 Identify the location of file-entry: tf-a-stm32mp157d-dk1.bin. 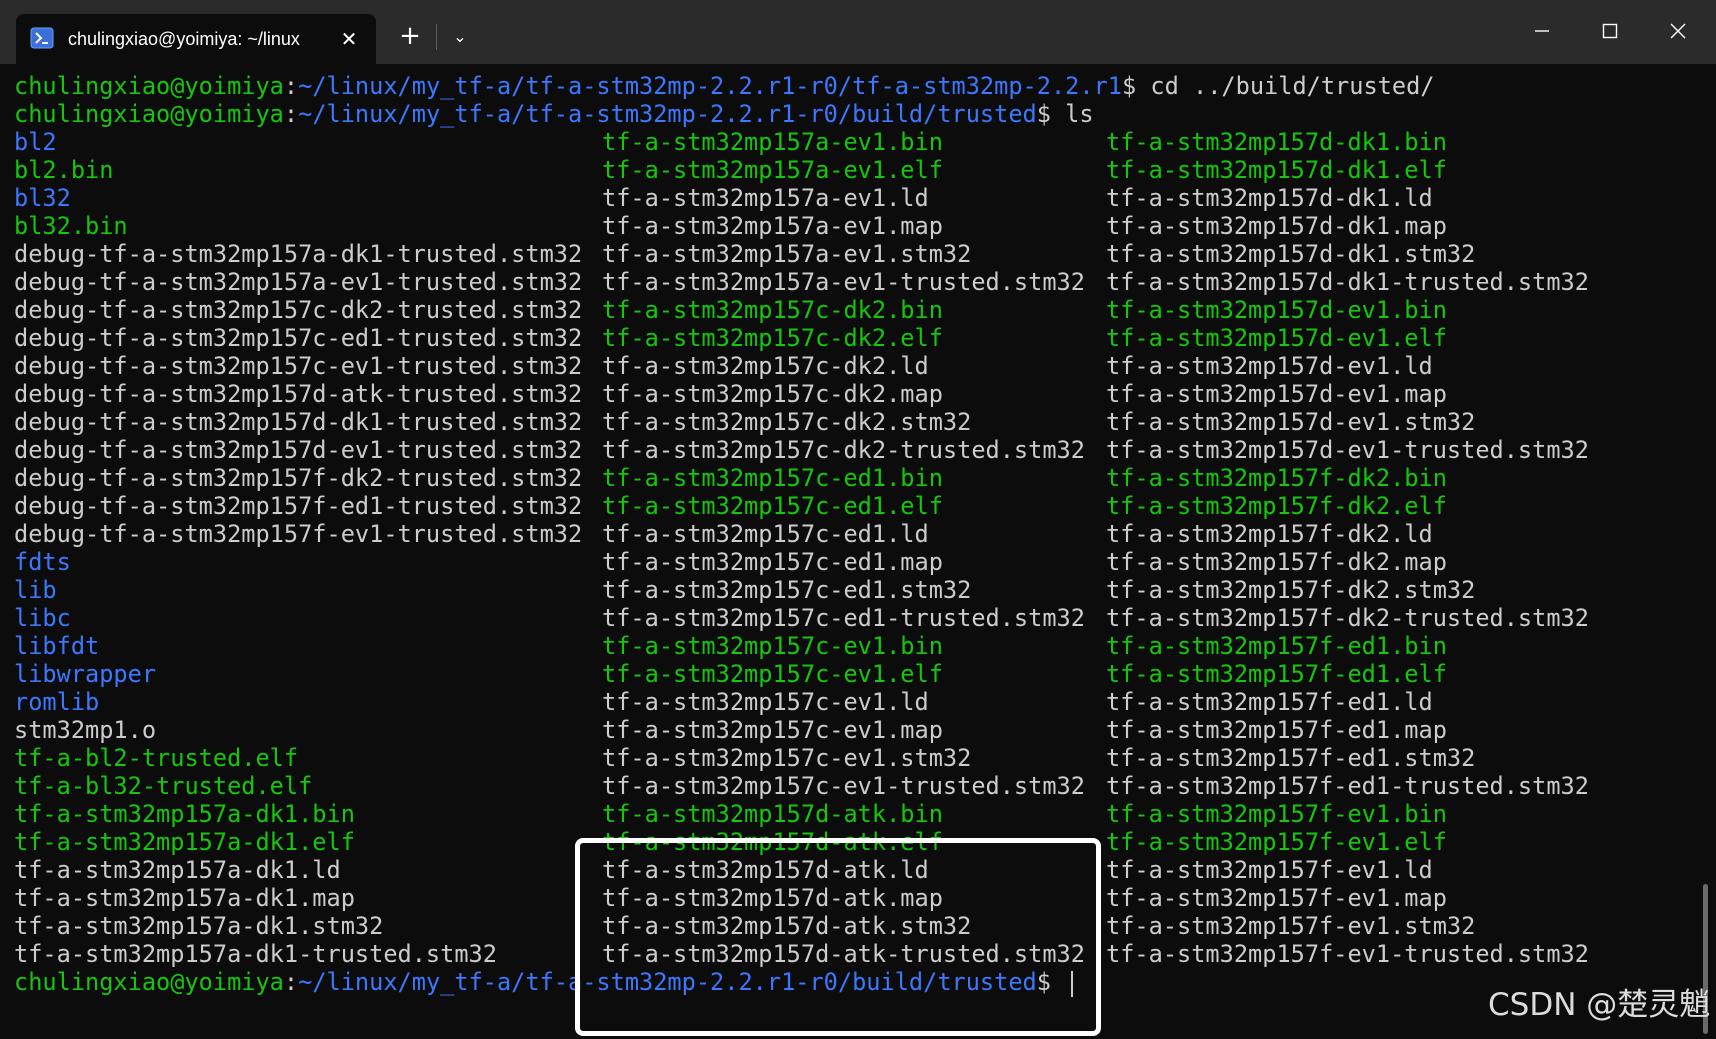
(1276, 142).